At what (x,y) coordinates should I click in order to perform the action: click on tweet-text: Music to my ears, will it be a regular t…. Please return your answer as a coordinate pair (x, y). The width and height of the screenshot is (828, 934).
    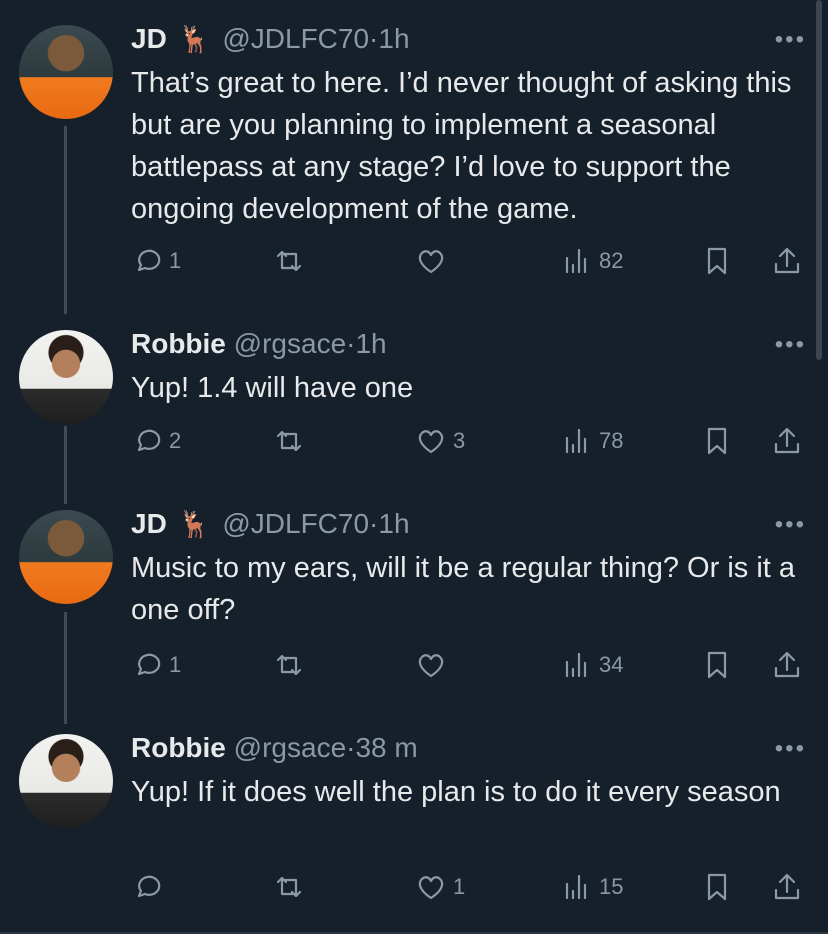
    Looking at the image, I should click on (463, 589).